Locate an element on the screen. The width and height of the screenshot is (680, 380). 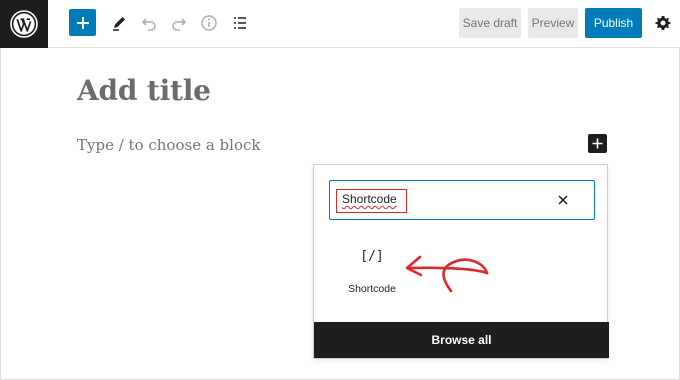
undo-icon is located at coordinates (148, 24).